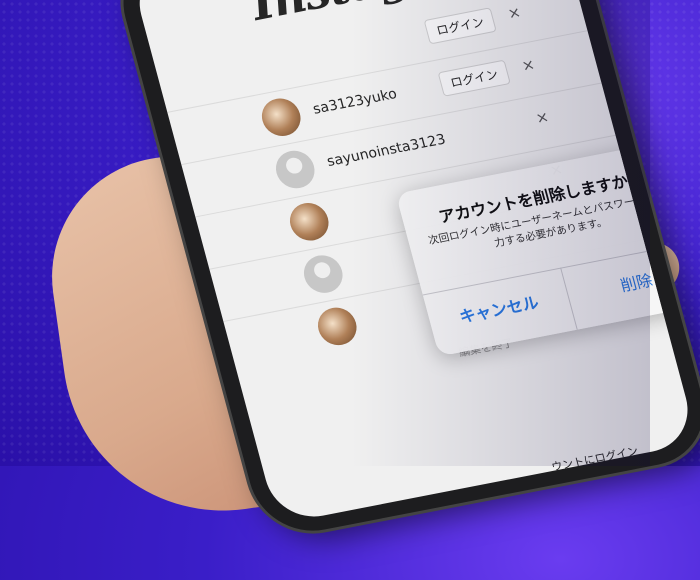 The width and height of the screenshot is (700, 580). What do you see at coordinates (594, 459) in the screenshot?
I see `login-other-account-link: ウントにログイン` at bounding box center [594, 459].